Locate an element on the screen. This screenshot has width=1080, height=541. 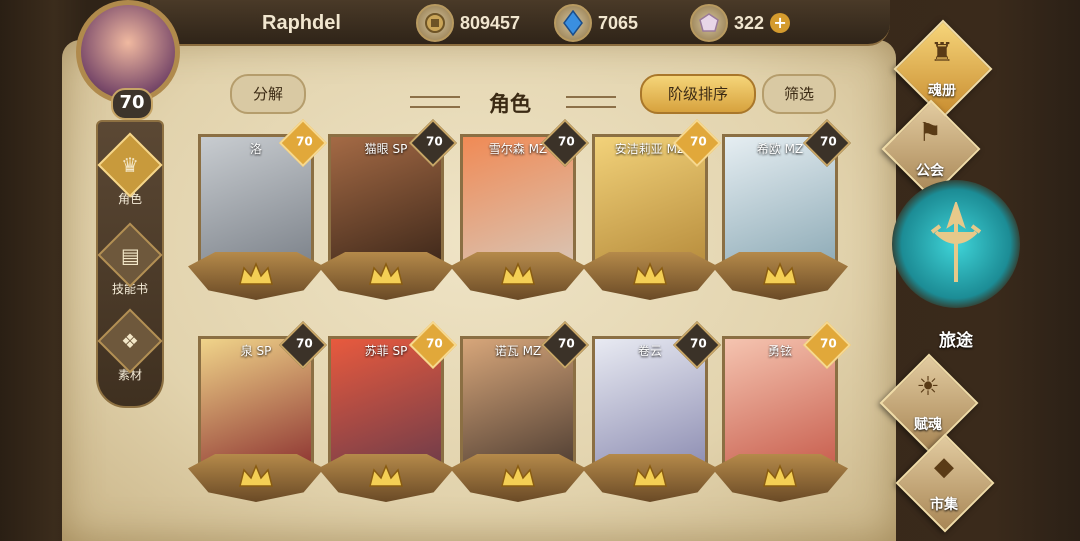
side-item-character: ♛ 角色 is located at coordinates (130, 169).